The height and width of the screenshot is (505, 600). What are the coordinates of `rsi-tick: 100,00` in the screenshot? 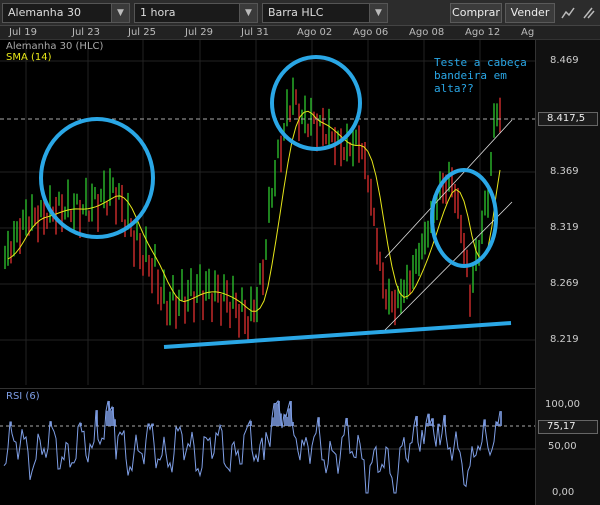 It's located at (562, 404).